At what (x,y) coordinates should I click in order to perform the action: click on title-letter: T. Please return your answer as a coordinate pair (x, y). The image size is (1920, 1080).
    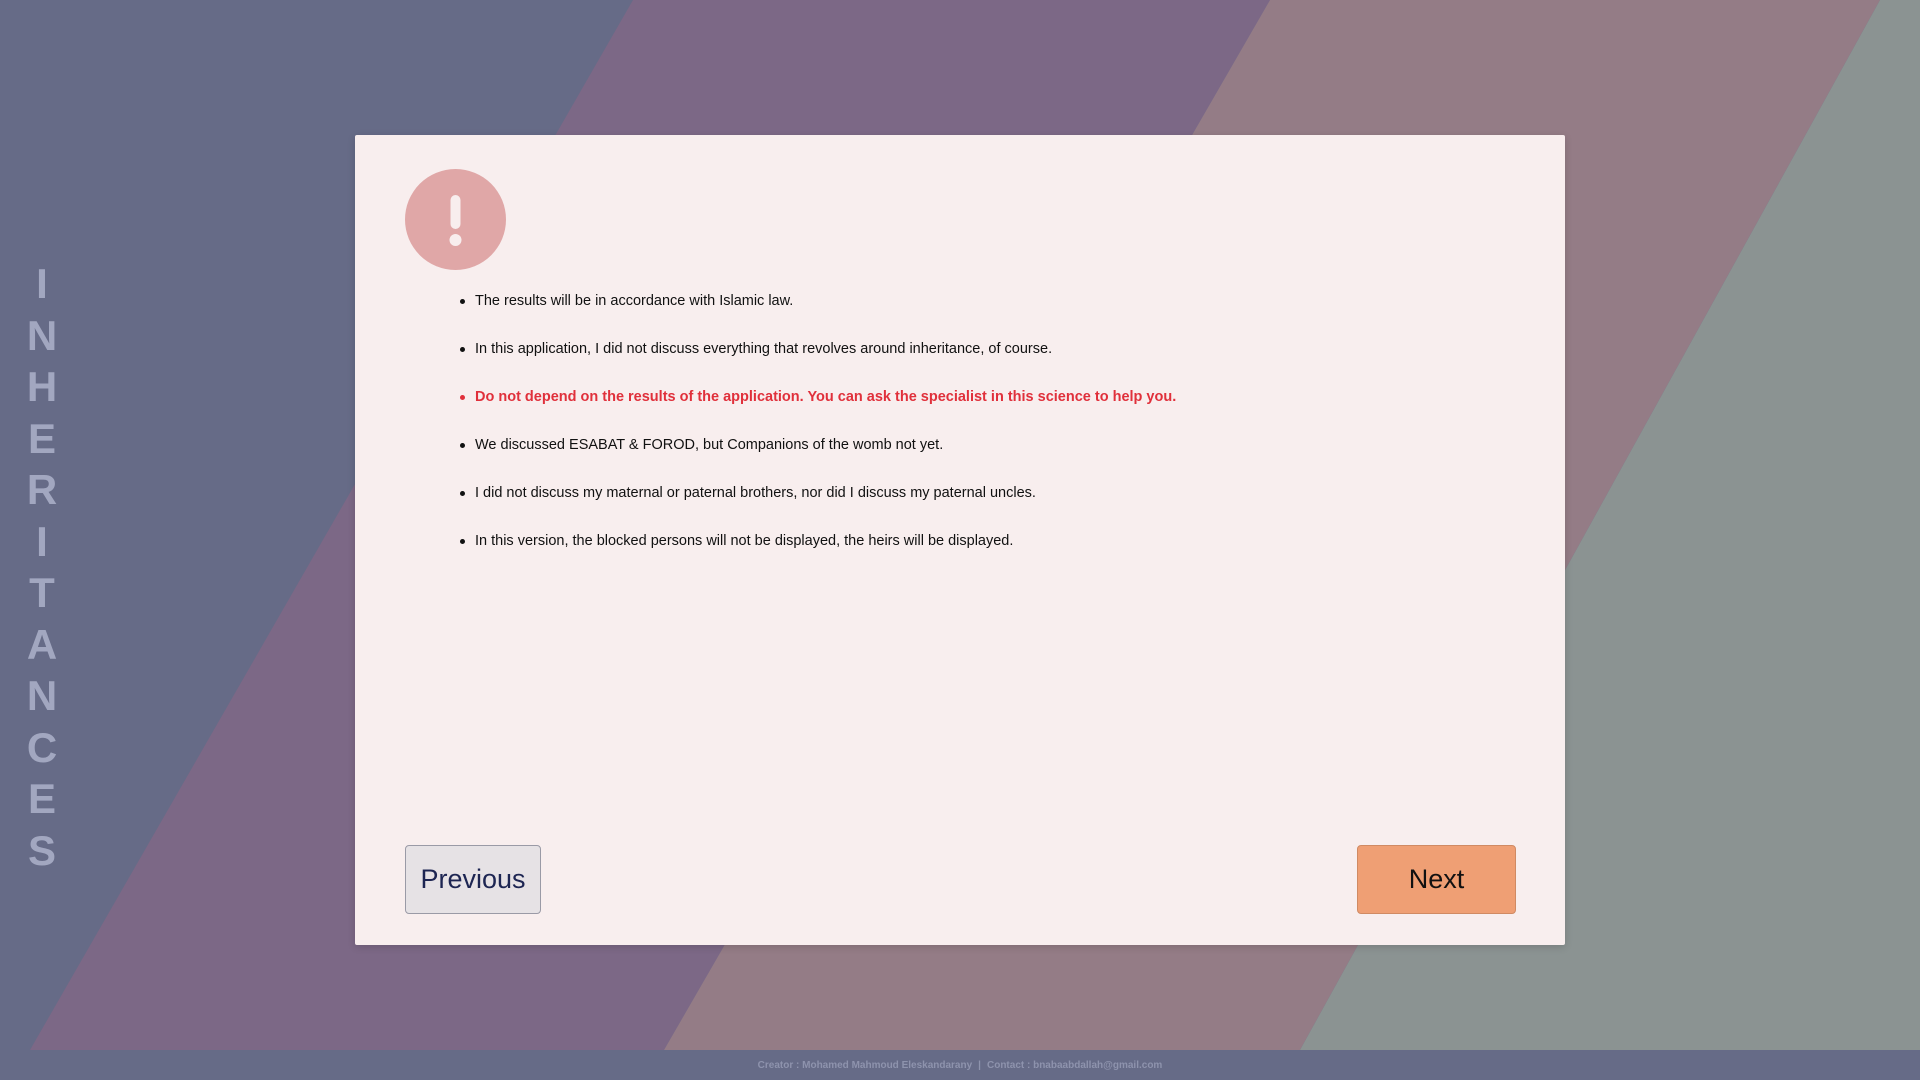
    Looking at the image, I should click on (42, 592).